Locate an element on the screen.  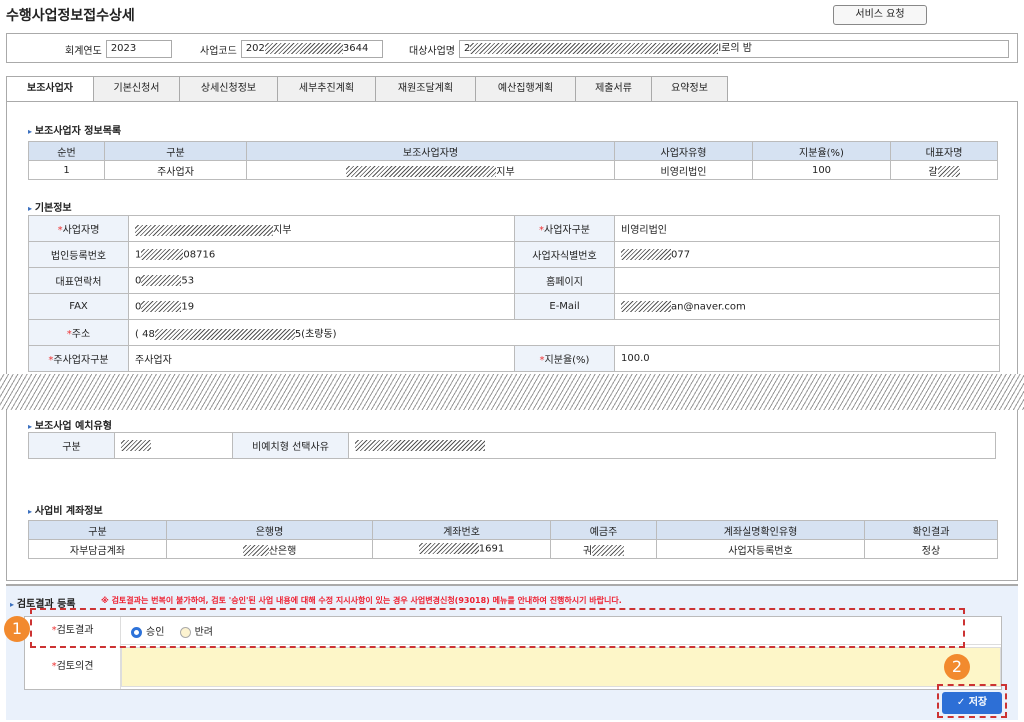
col-header: 확인결과 is located at coordinates (931, 530).